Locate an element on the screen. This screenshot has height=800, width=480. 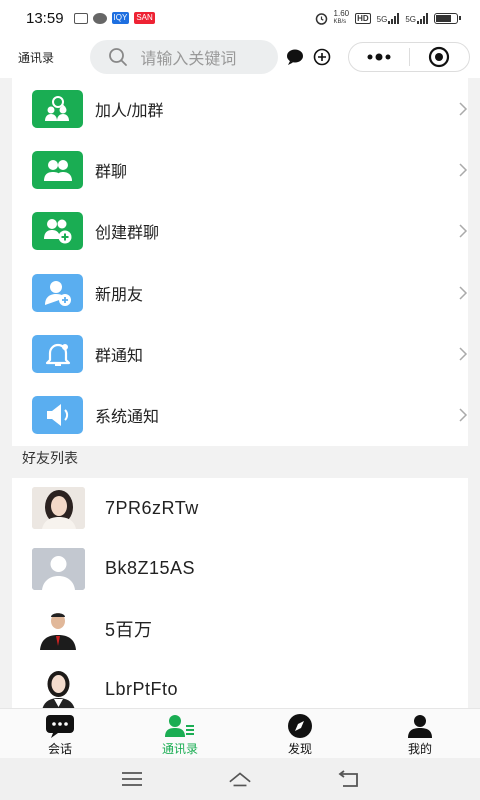
friend-name: 7PR6zRTw is located at coordinates (152, 507).